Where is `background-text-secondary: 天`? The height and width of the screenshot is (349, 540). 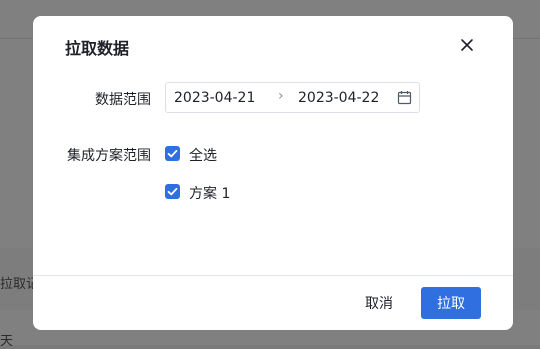
background-text-secondary: 天 is located at coordinates (7, 341).